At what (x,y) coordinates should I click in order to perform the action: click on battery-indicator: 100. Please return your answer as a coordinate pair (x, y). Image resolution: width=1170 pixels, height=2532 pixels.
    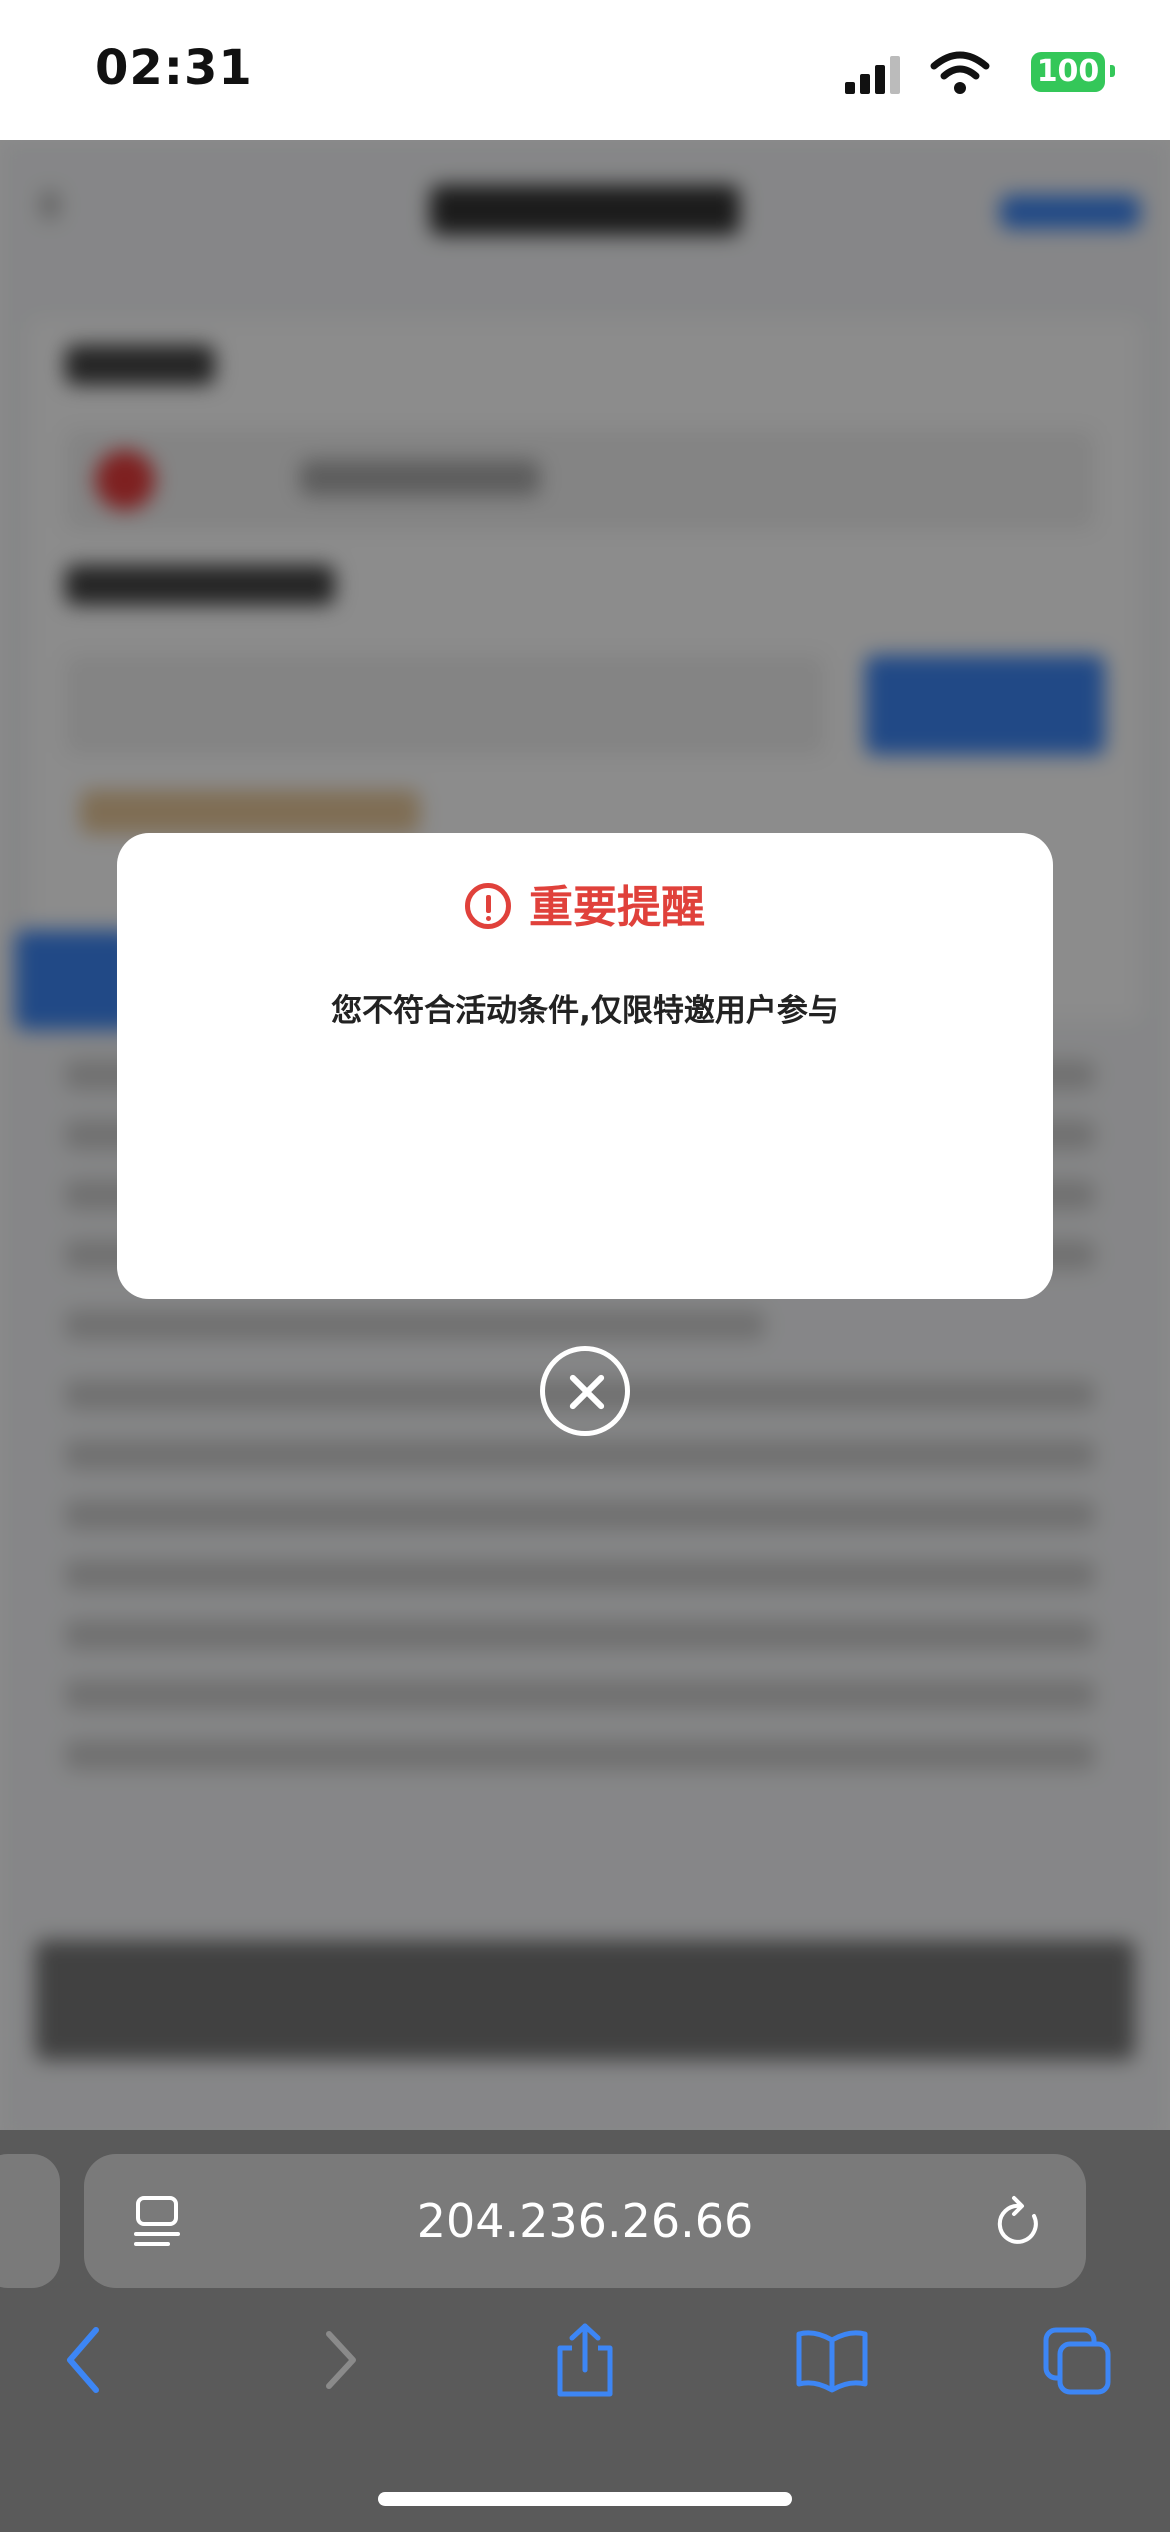
    Looking at the image, I should click on (1068, 72).